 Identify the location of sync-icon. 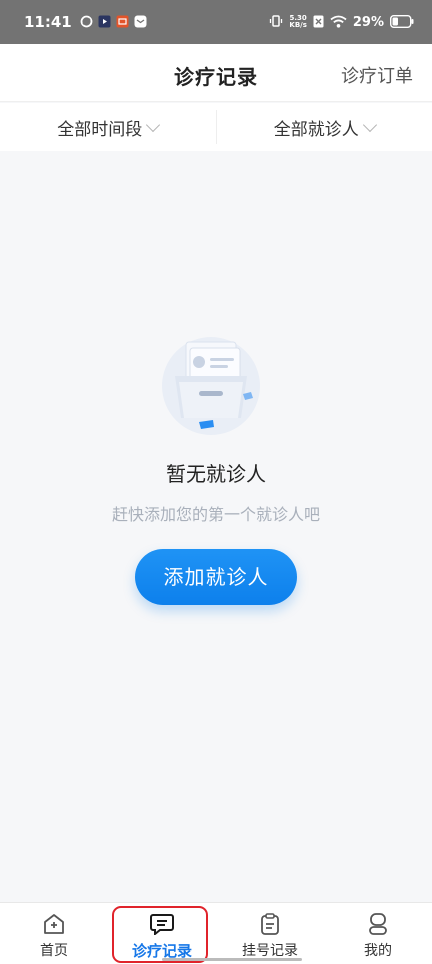
(86, 22).